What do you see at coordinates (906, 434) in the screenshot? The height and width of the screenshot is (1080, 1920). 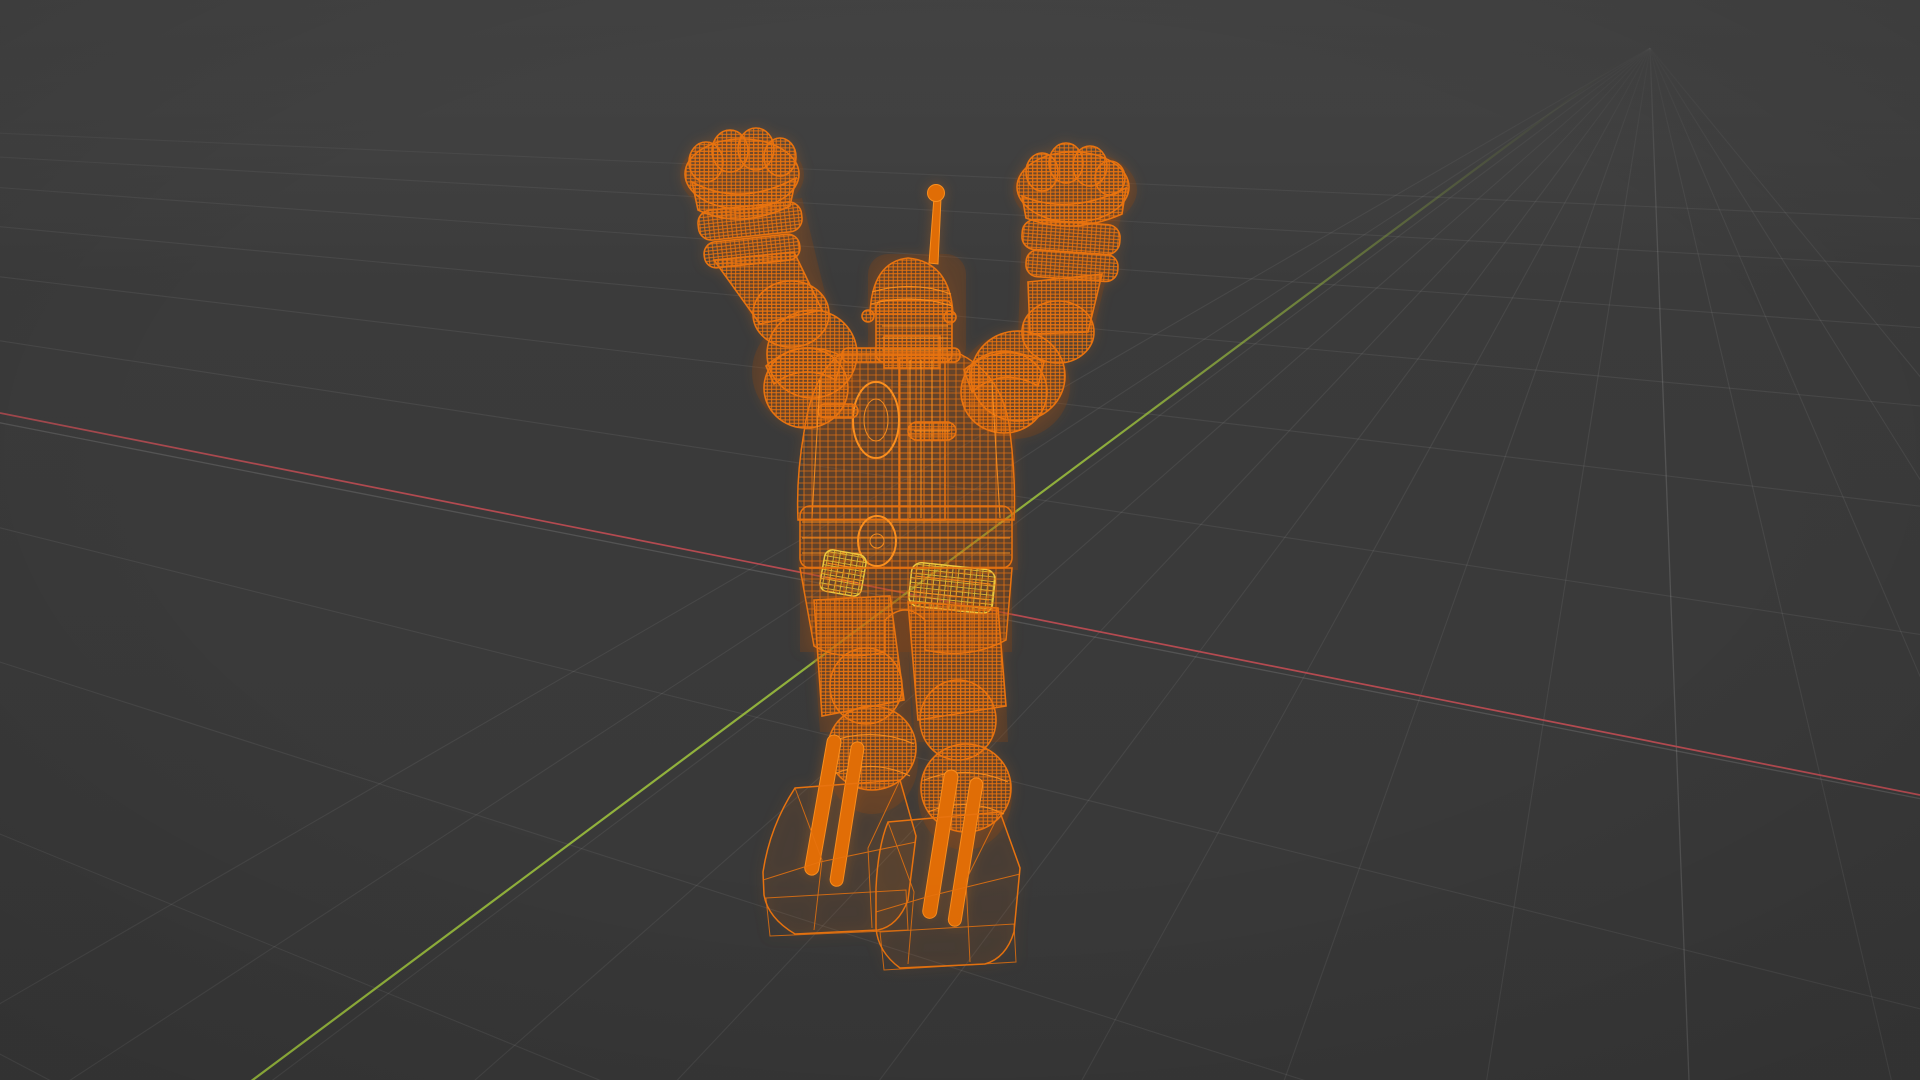 I see `robot-torso` at bounding box center [906, 434].